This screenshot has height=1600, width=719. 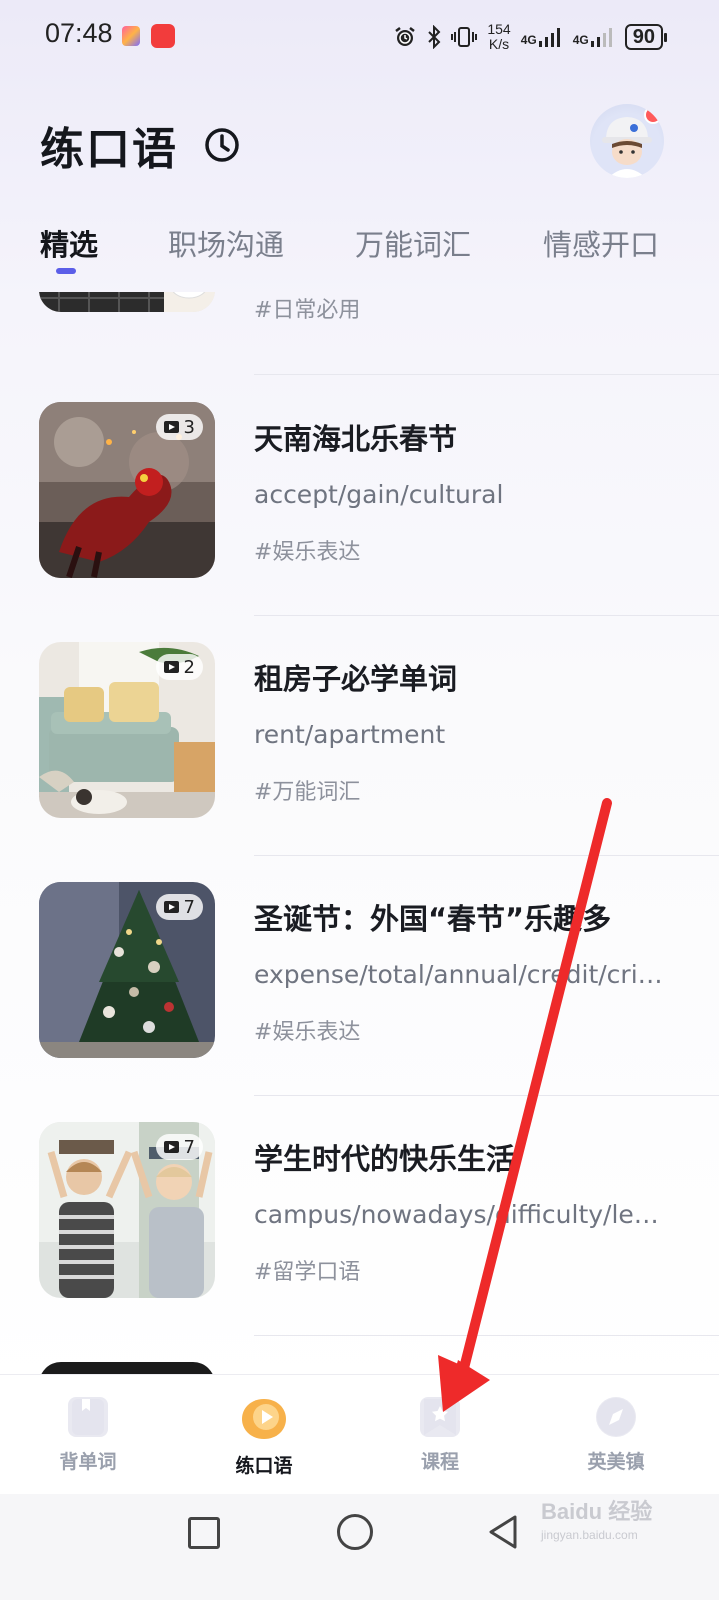 I want to click on bluetooth-icon, so click(x=434, y=37).